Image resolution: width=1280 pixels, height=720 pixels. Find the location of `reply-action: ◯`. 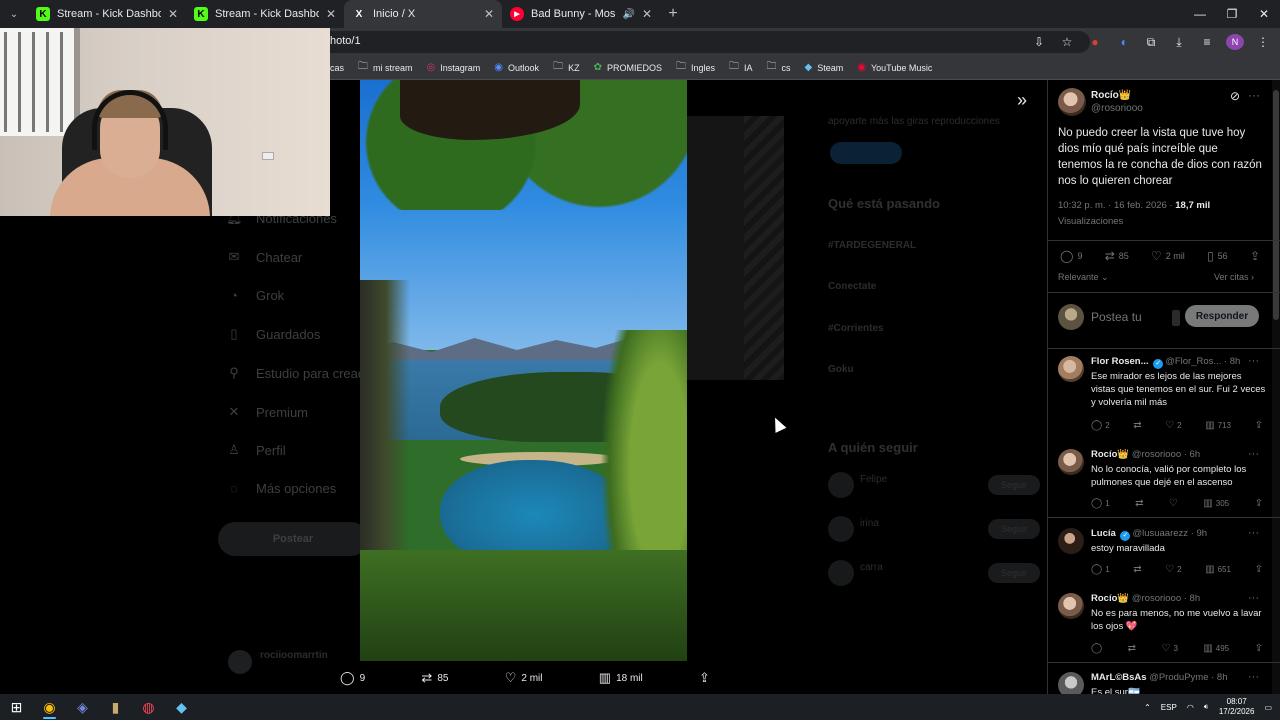

reply-action: ◯ is located at coordinates (1096, 648).